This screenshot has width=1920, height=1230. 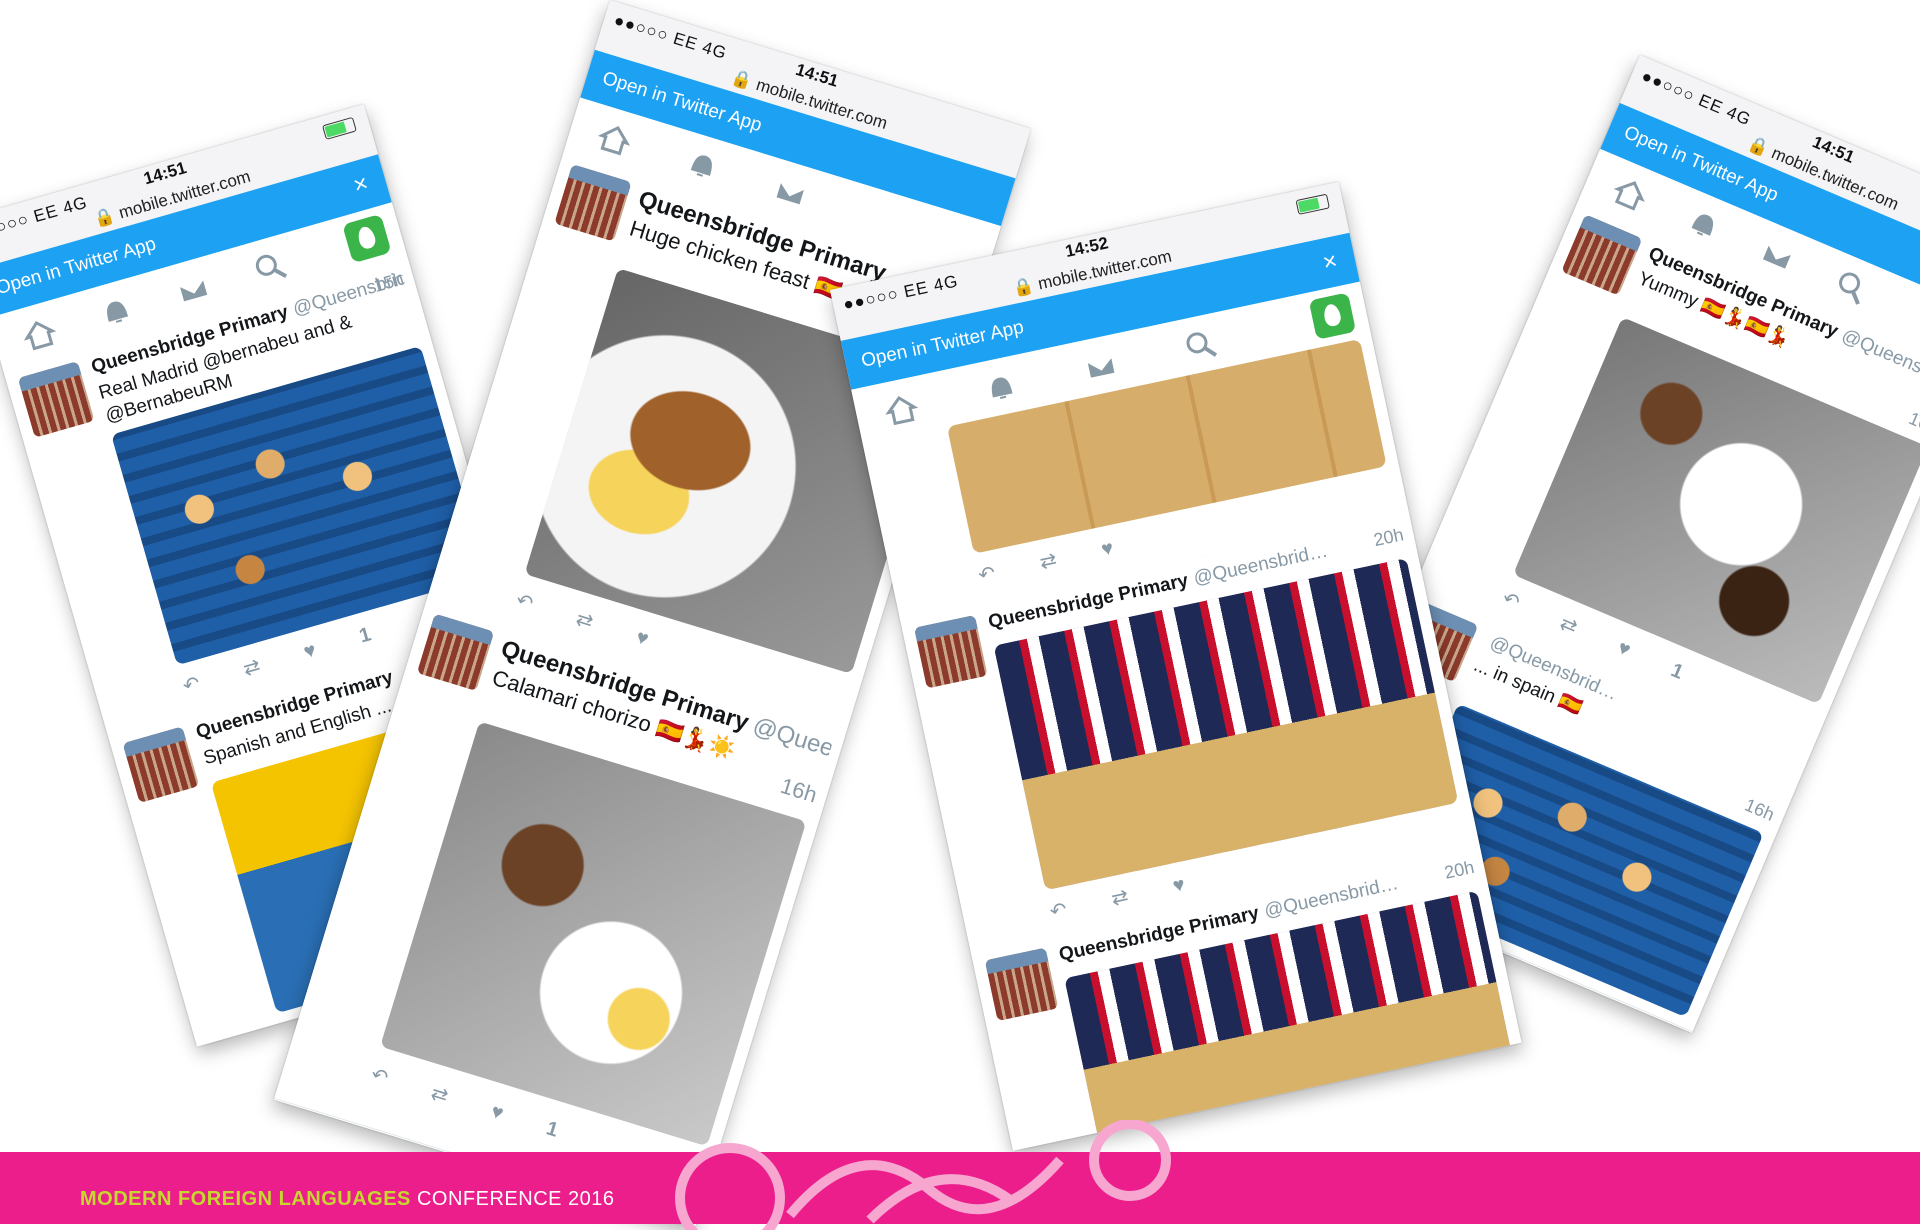 What do you see at coordinates (388, 282) in the screenshot?
I see `tweet-age: 15h` at bounding box center [388, 282].